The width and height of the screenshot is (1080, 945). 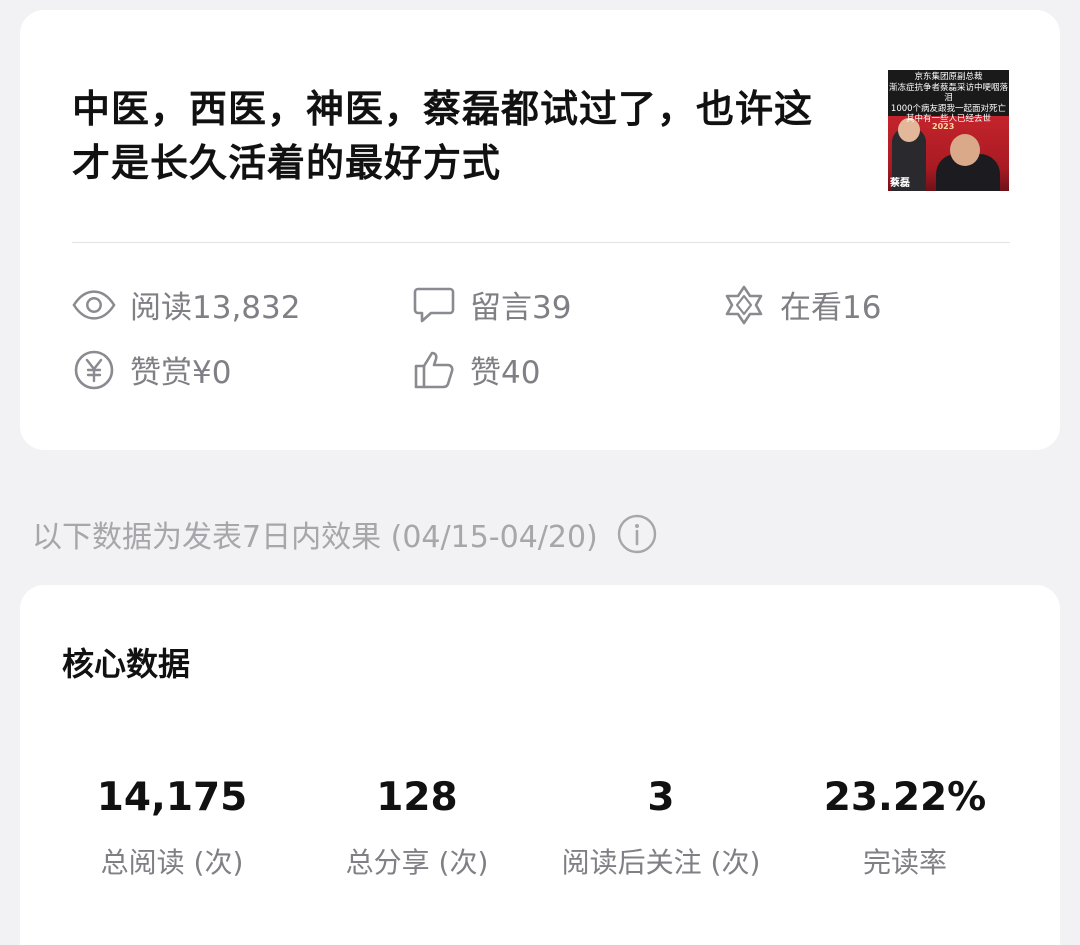 What do you see at coordinates (181, 373) in the screenshot?
I see `stat-rewards-text: 赞赏¥0` at bounding box center [181, 373].